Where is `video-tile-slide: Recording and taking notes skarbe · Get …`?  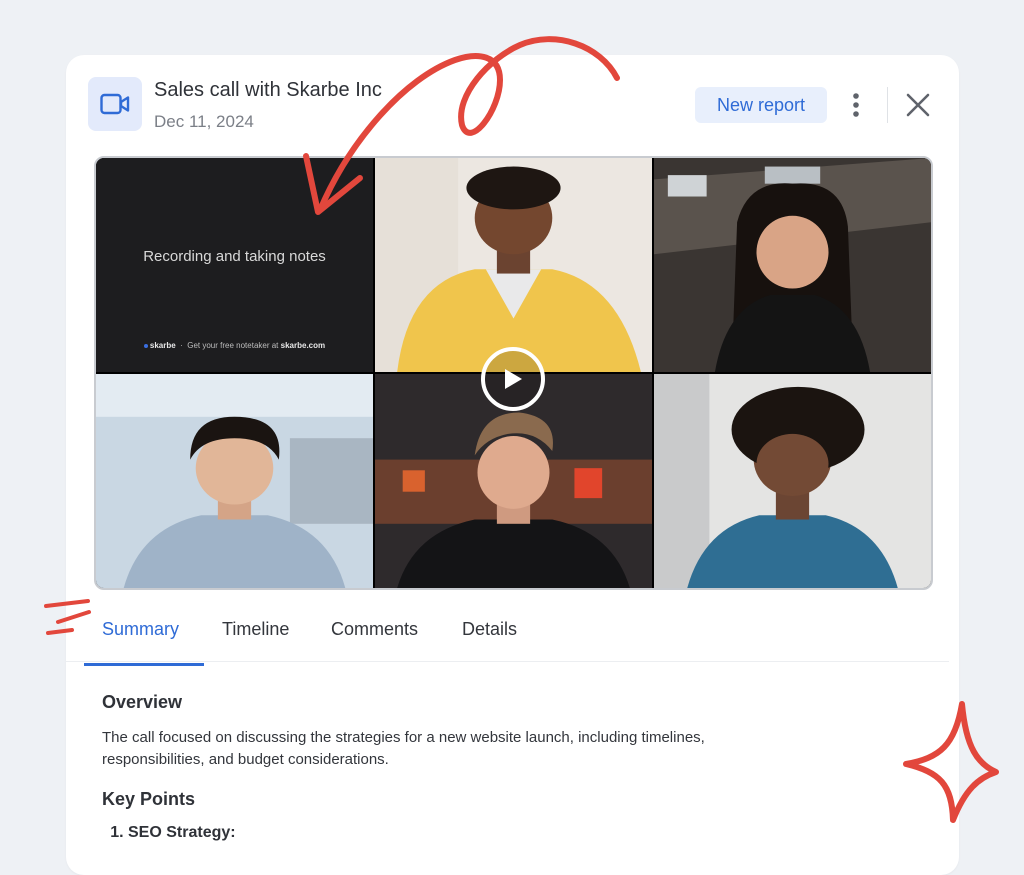 video-tile-slide: Recording and taking notes skarbe · Get … is located at coordinates (234, 265).